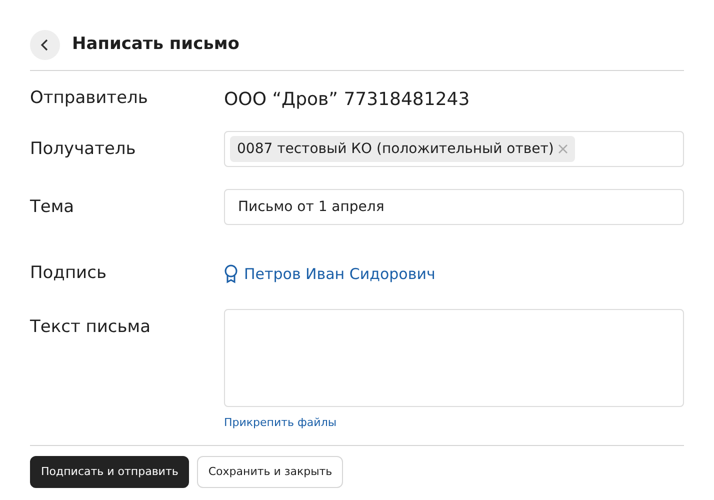  Describe the element at coordinates (280, 423) in the screenshot. I see `attach-files-link: Прикрепить файлы` at that location.